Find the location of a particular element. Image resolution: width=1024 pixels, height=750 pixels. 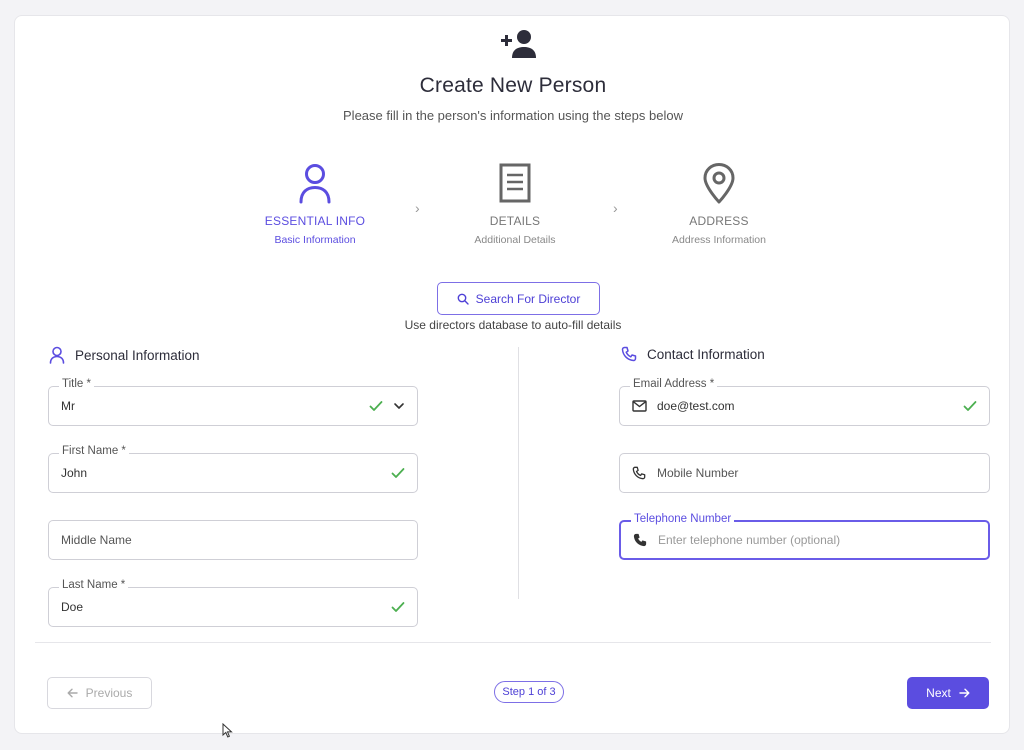

last-name-label: Last Name * is located at coordinates (94, 585).